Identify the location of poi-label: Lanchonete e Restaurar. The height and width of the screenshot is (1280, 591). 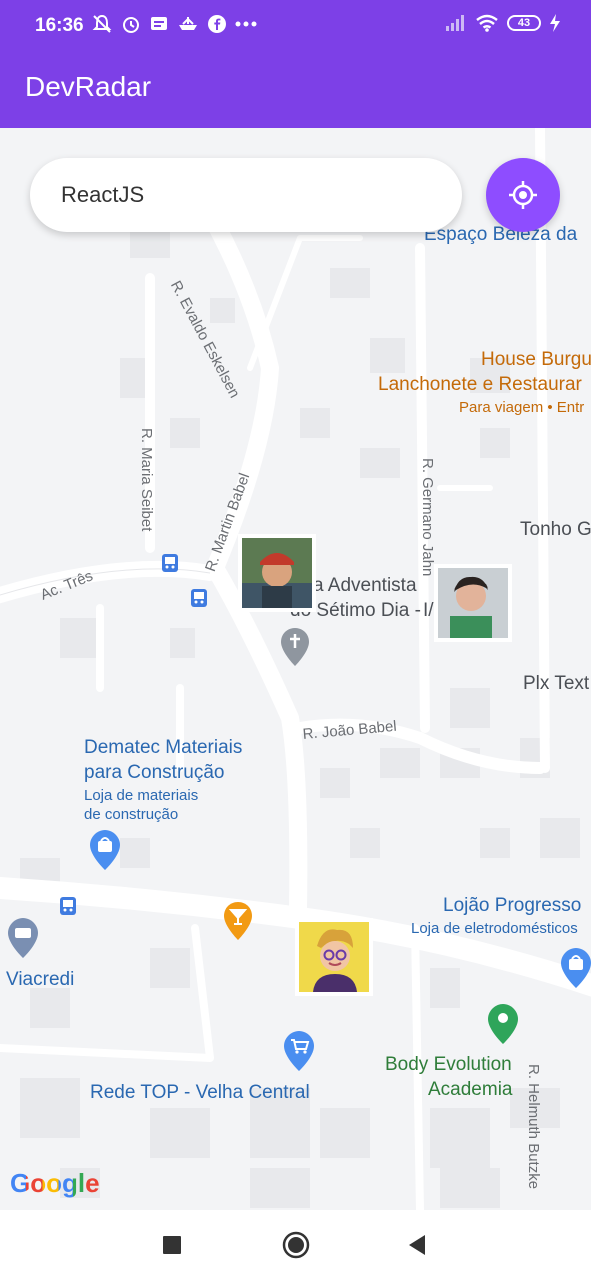
(480, 384).